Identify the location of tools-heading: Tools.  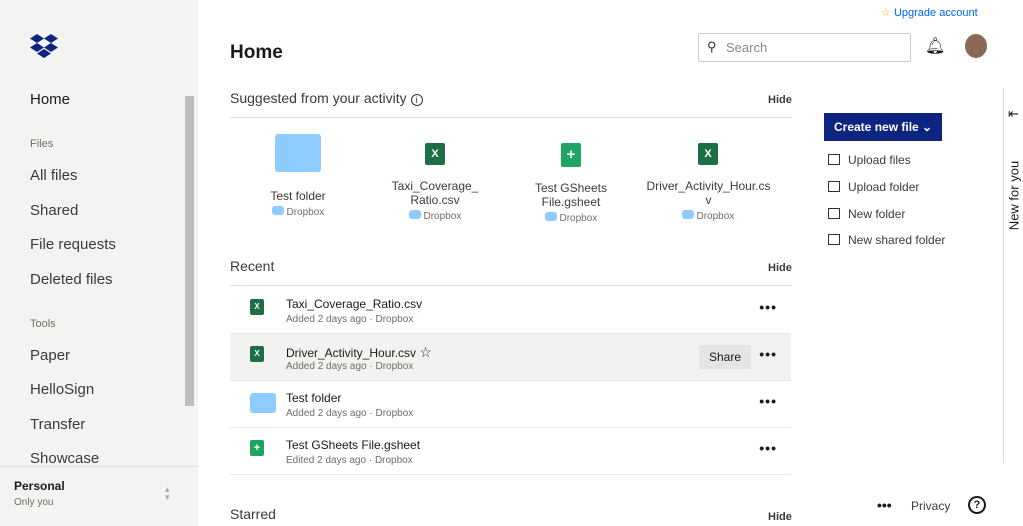
(43, 324).